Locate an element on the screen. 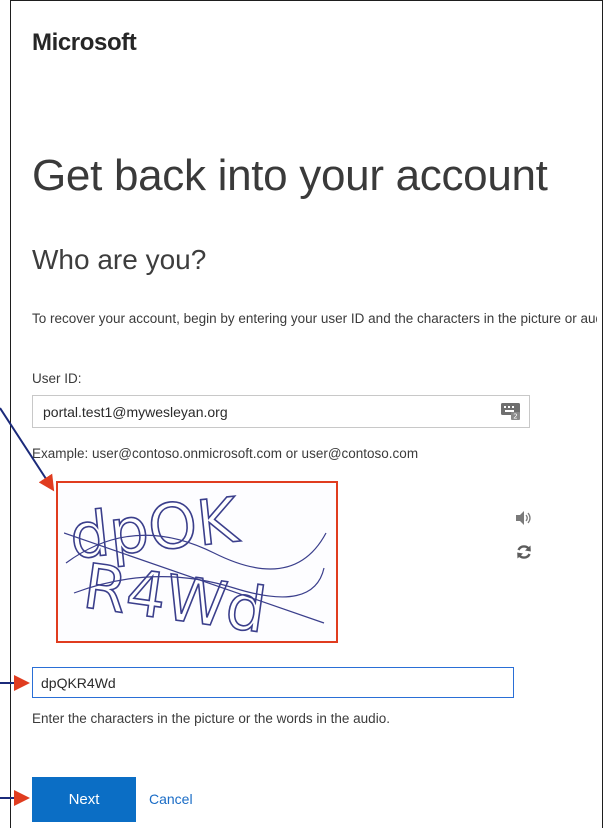 The width and height of the screenshot is (605, 830). captcha-image-annotation: dpOK R4Wd is located at coordinates (197, 562).